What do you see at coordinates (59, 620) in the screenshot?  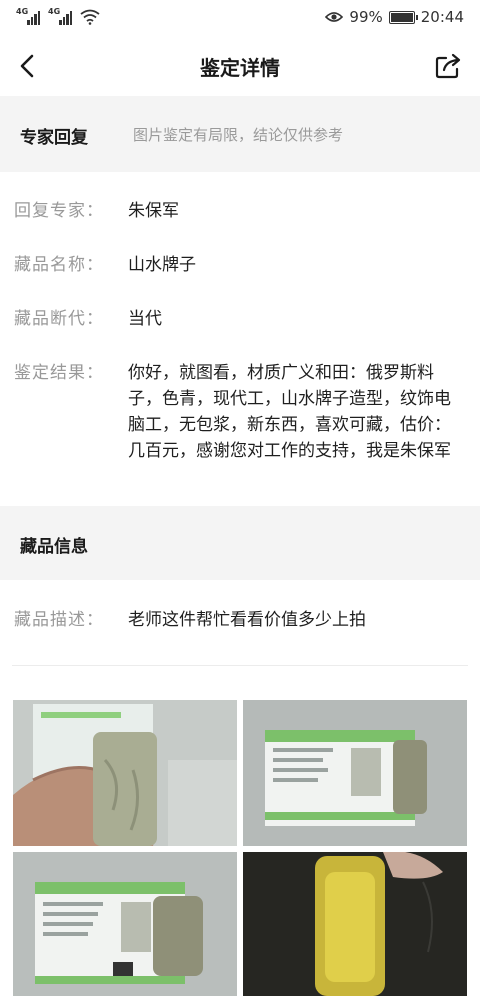 I see `description-label: 藏品描述：` at bounding box center [59, 620].